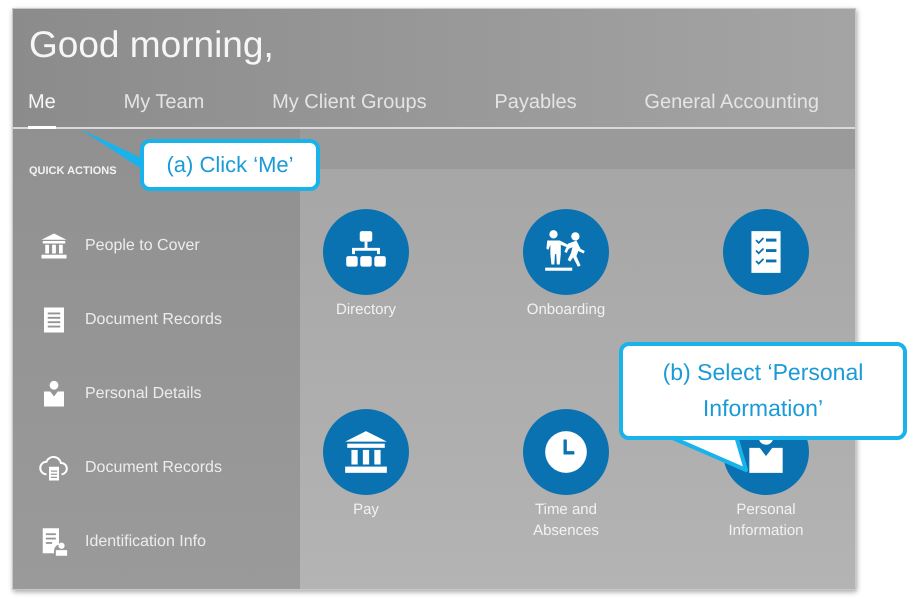 This screenshot has width=914, height=599. Describe the element at coordinates (164, 108) in the screenshot. I see `nav-tab: My Team` at that location.